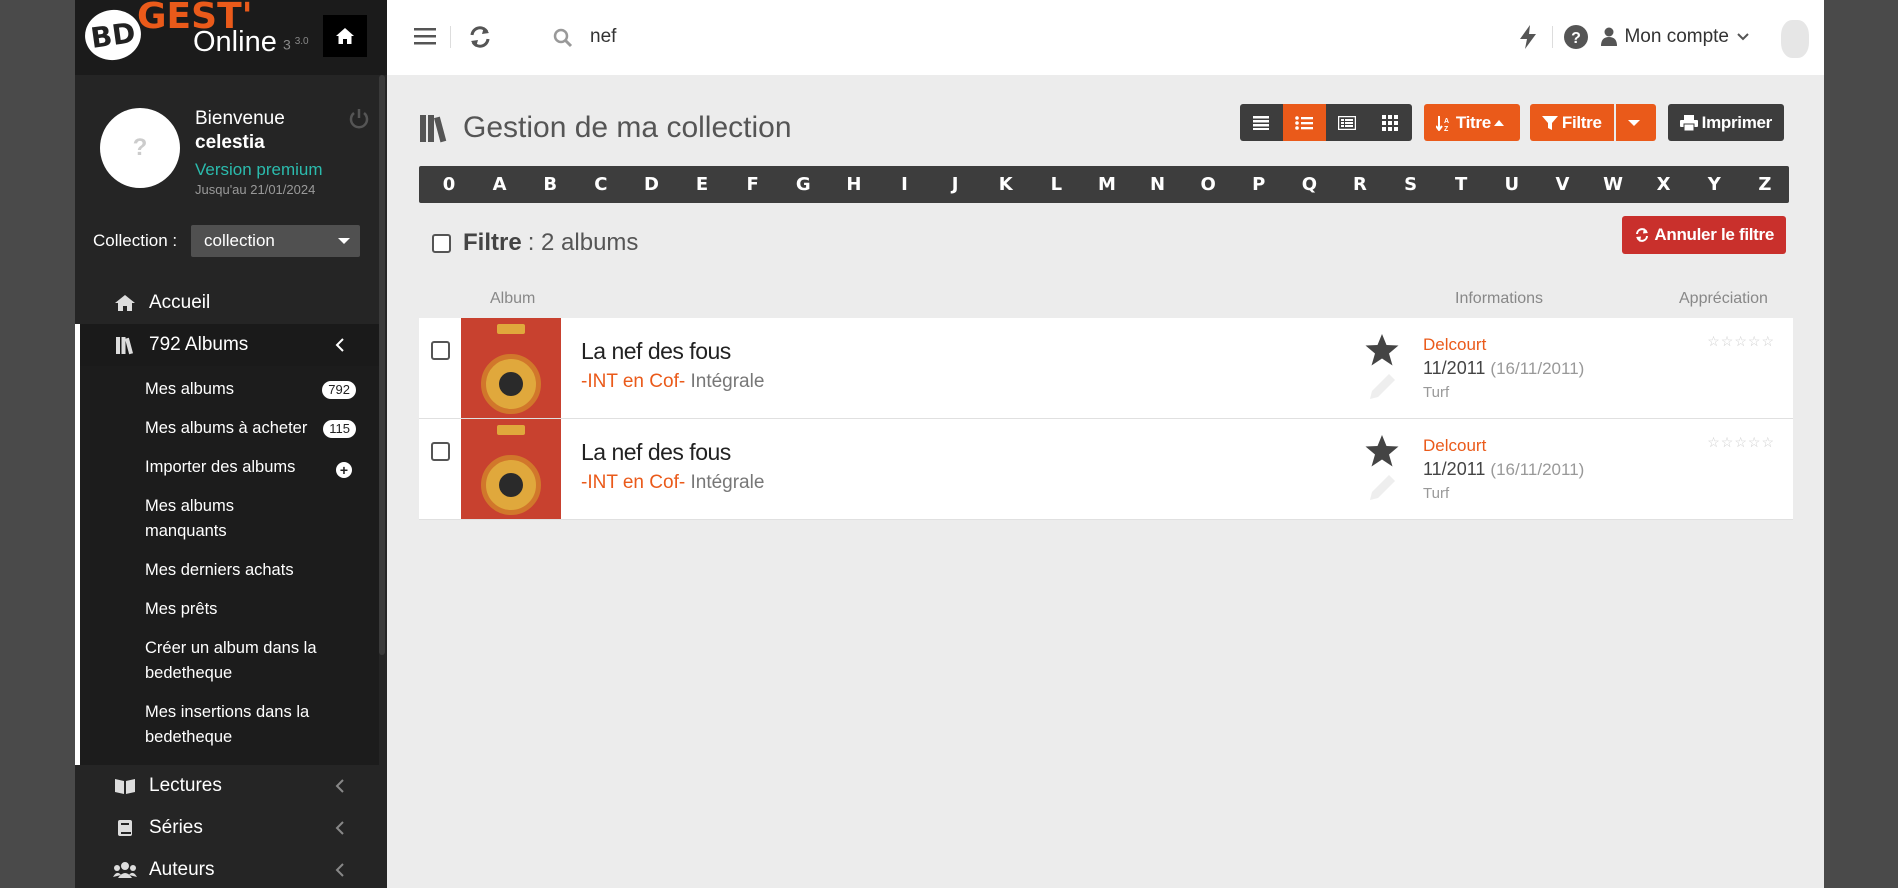 The image size is (1898, 888). Describe the element at coordinates (1208, 184) in the screenshot. I see `alpha-letter: O` at that location.